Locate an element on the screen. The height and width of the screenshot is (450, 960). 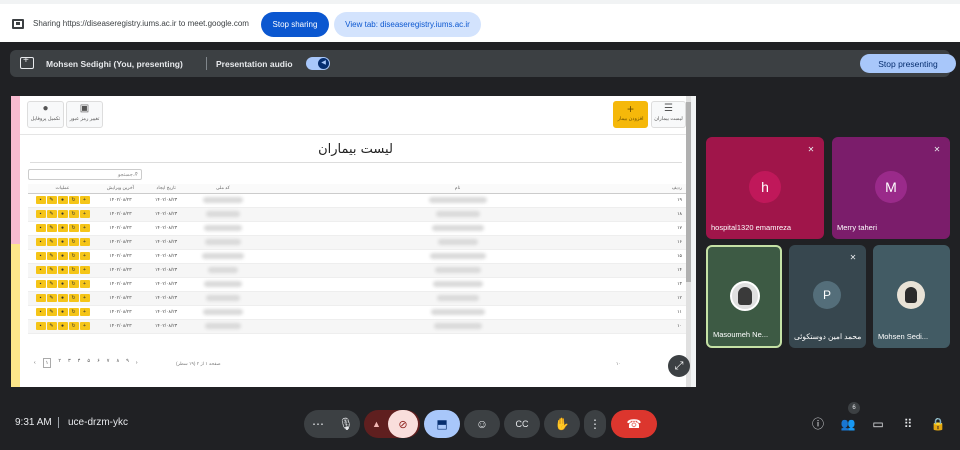
table-row: ▪ ✎ ● ↻ +۱۴۰۲/۰۸/۲۳ ۱۴۰۲/۰۸/۲۳ ۱۱ is located at coordinates (357, 312).